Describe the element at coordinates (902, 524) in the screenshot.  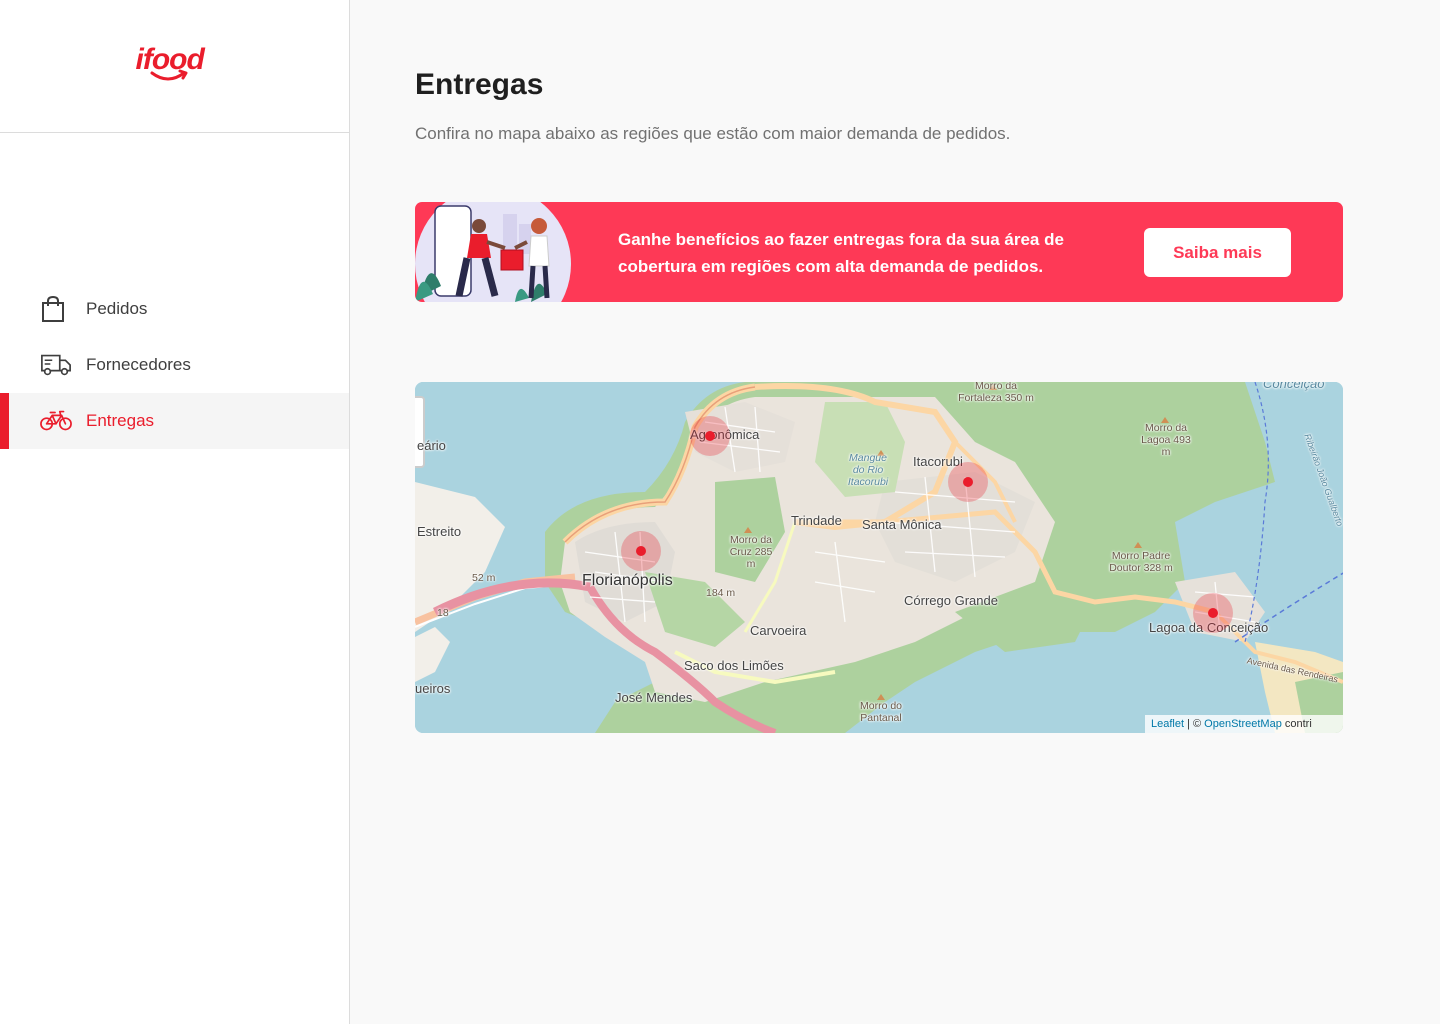
I see `map-label-santa-monica: Santa Mônica` at that location.